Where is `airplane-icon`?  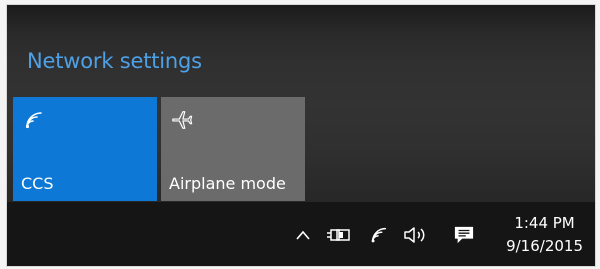 airplane-icon is located at coordinates (182, 120).